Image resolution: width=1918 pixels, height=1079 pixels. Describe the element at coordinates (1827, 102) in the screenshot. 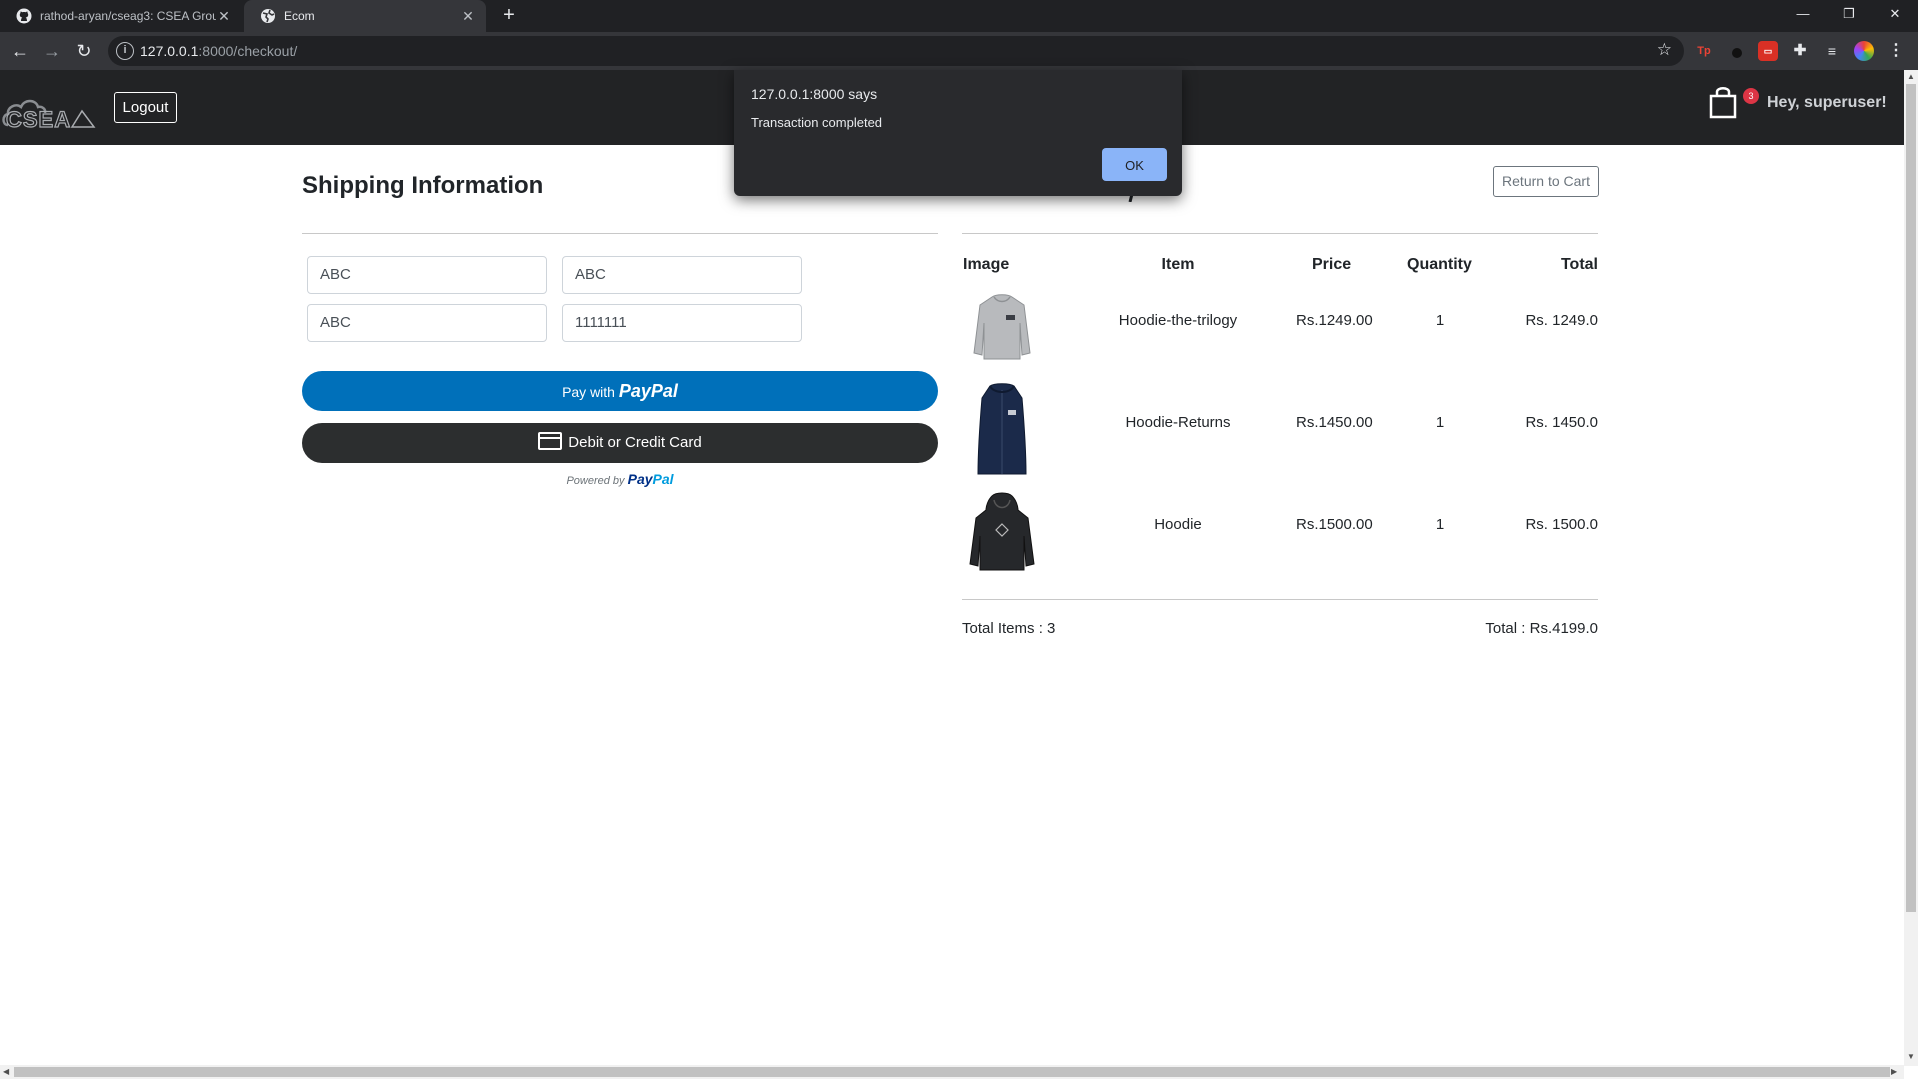

I see `user-greeting: Hey, superuser!` at that location.